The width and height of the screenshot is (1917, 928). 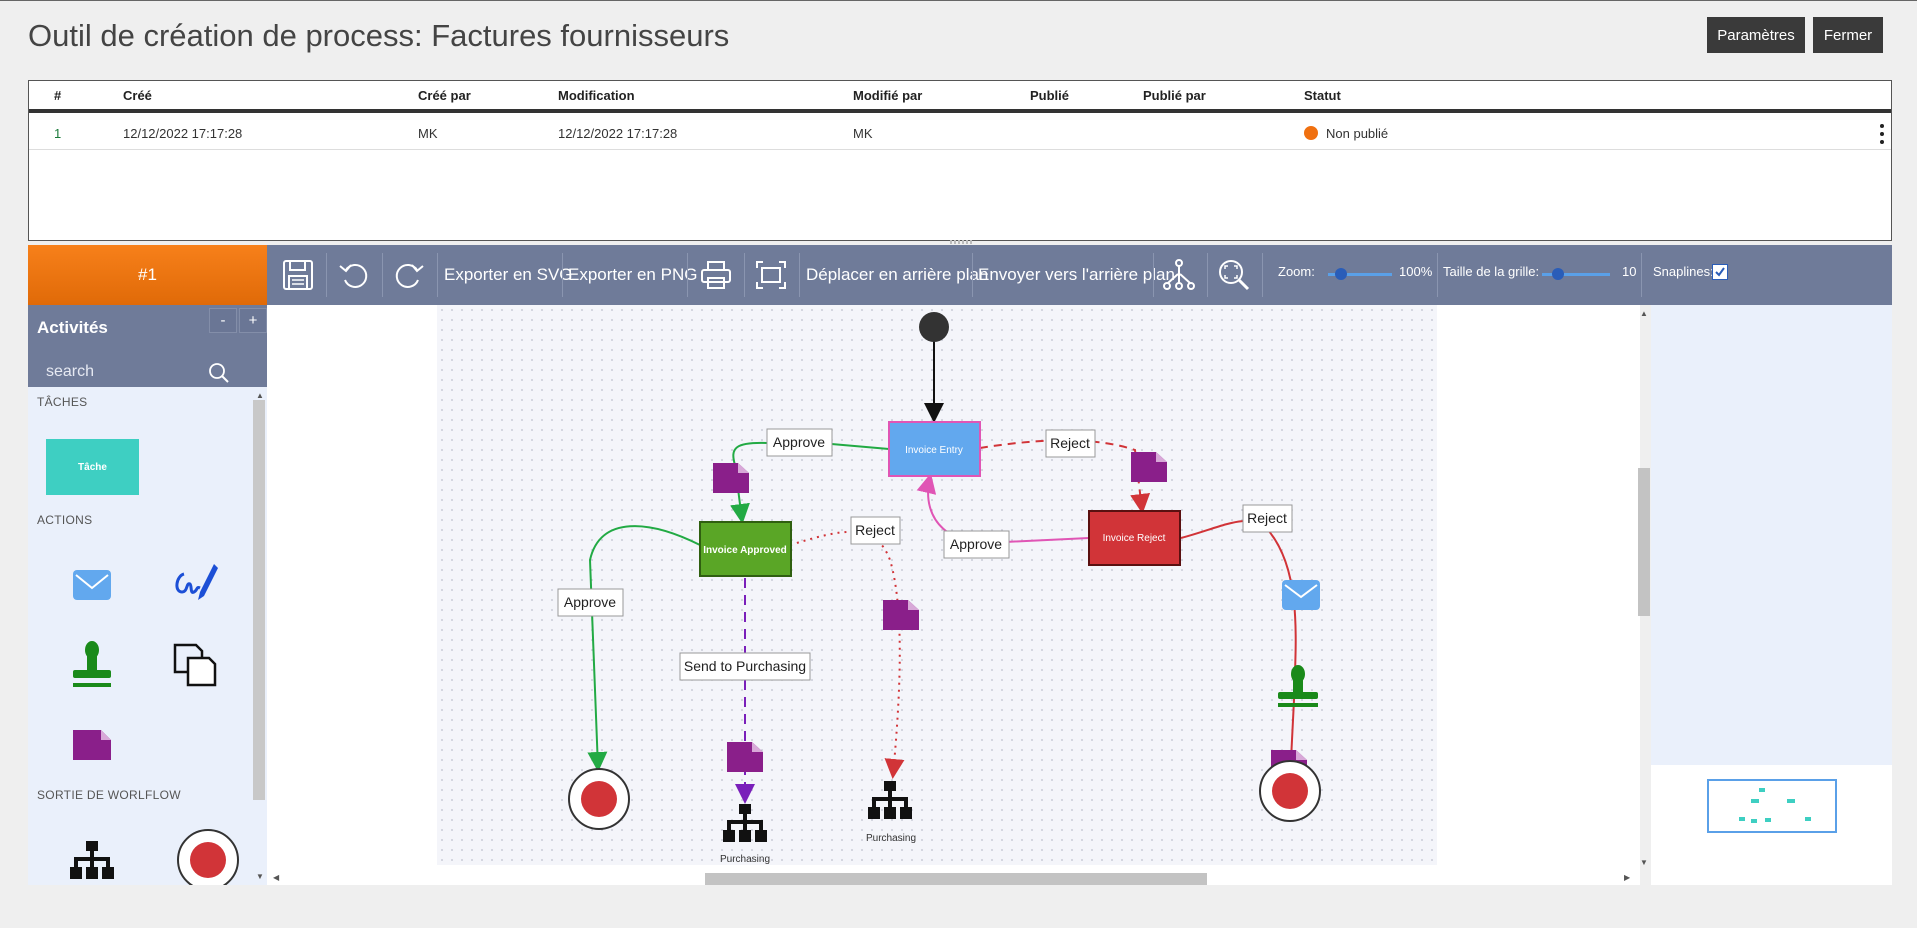 What do you see at coordinates (147, 275) in the screenshot?
I see `version-tab: #1` at bounding box center [147, 275].